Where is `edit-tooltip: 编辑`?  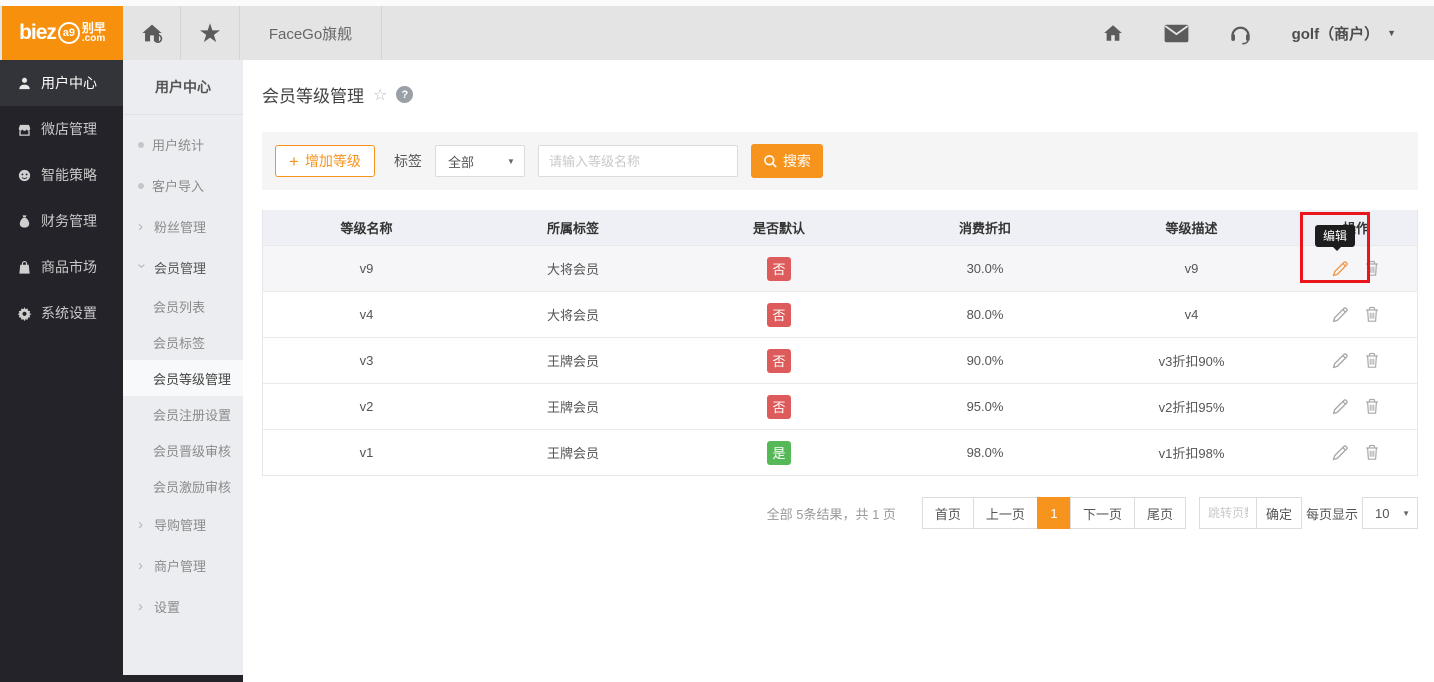
edit-tooltip: 编辑 is located at coordinates (1335, 238).